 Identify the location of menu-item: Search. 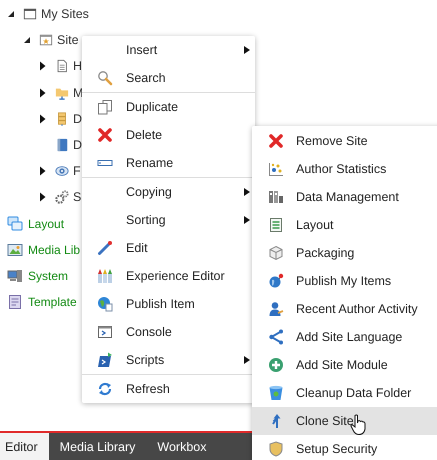
(190, 78).